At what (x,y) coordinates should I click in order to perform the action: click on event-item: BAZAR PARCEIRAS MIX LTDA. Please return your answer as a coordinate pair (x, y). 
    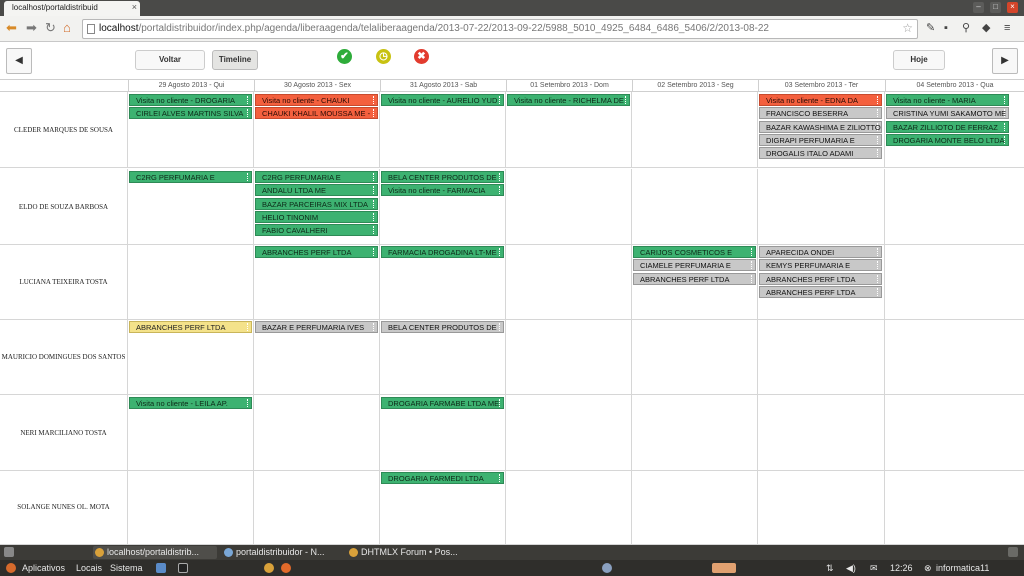
    Looking at the image, I should click on (316, 203).